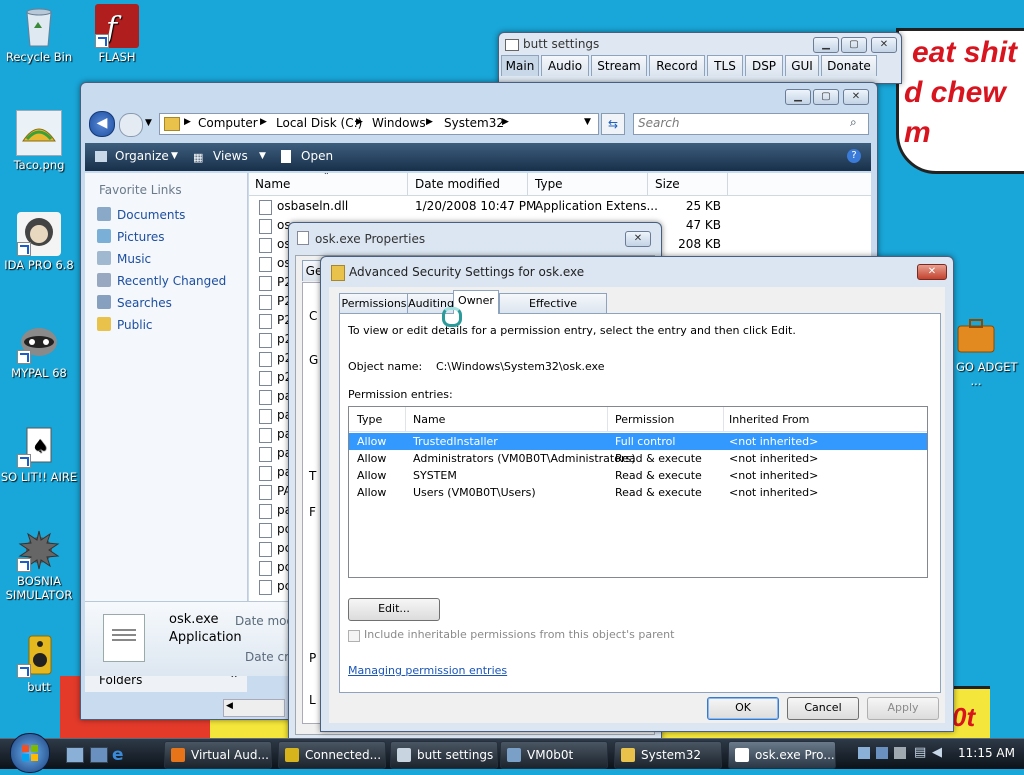 Image resolution: width=1024 pixels, height=775 pixels. I want to click on butt-tab-audio: Audio, so click(565, 65).